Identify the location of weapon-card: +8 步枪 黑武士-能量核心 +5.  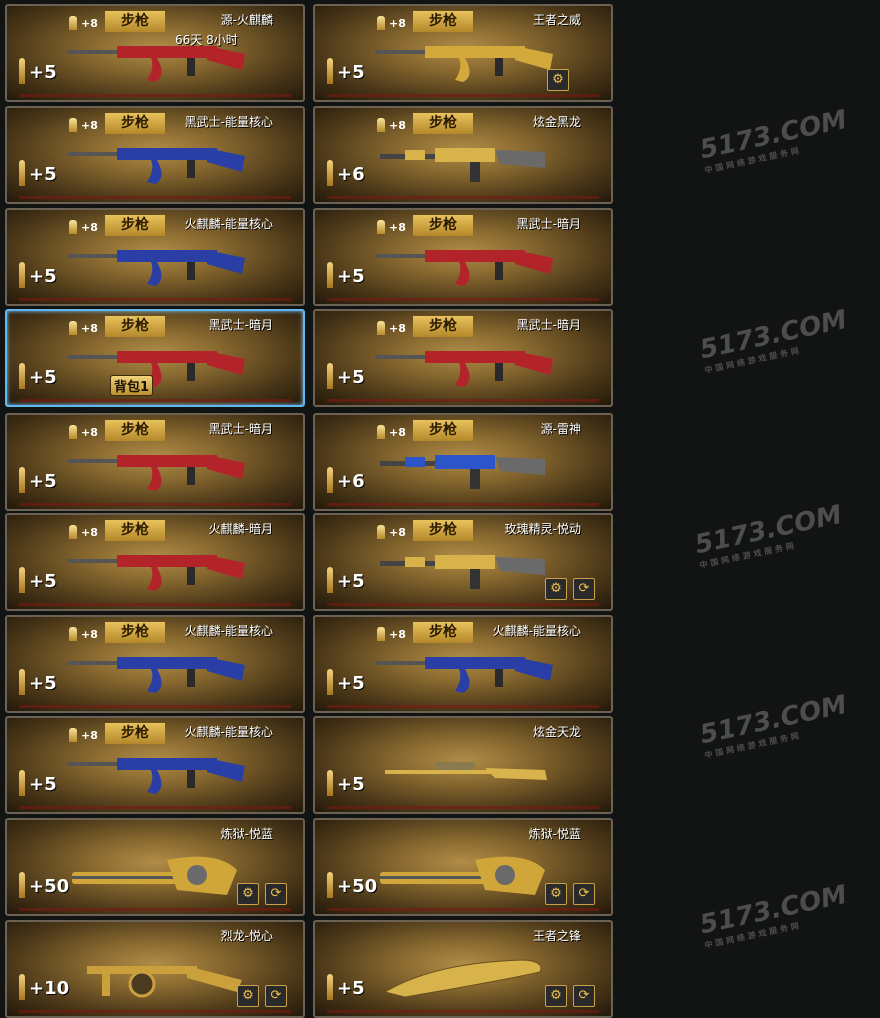
(155, 155).